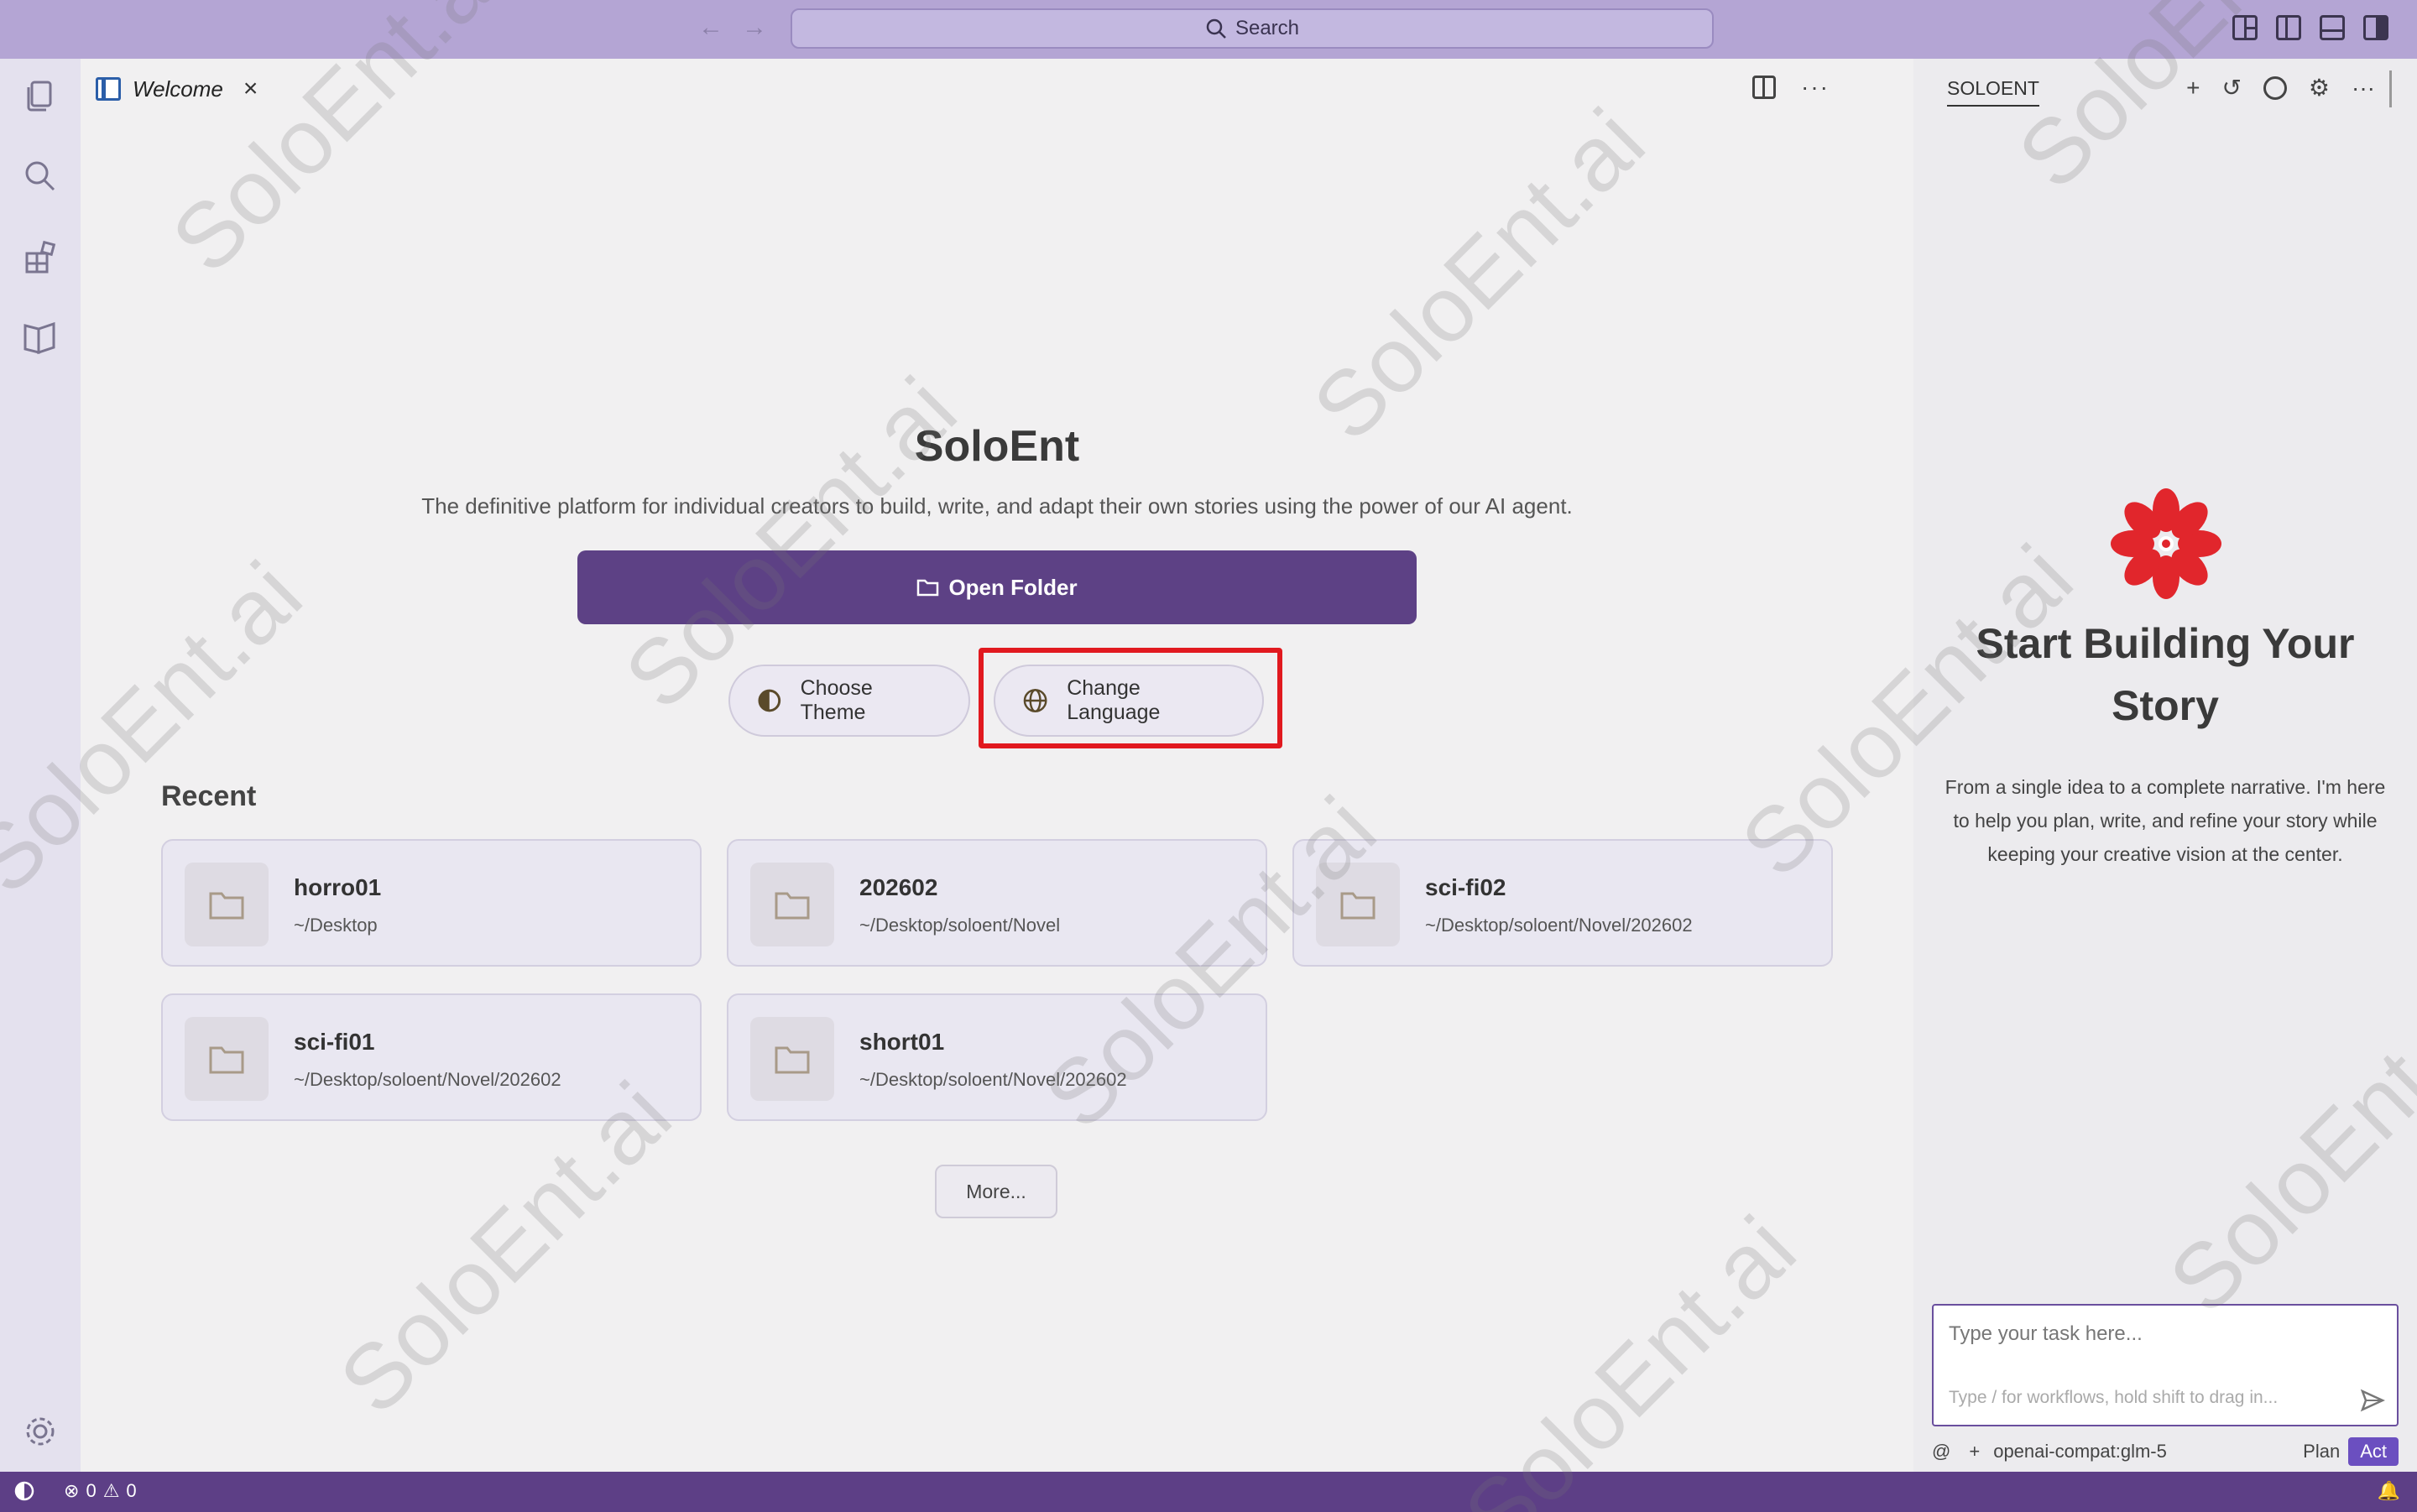 The height and width of the screenshot is (1512, 2417). Describe the element at coordinates (40, 96) in the screenshot. I see `explorer-icon` at that location.